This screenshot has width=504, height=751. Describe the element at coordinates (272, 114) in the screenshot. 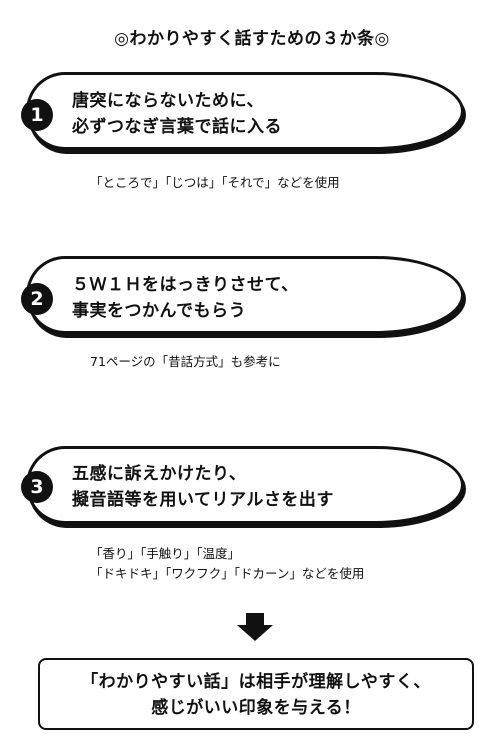

I see `rule-1-text: 唐突にならないために、 必ずつなぎ言葉で話に入る` at that location.